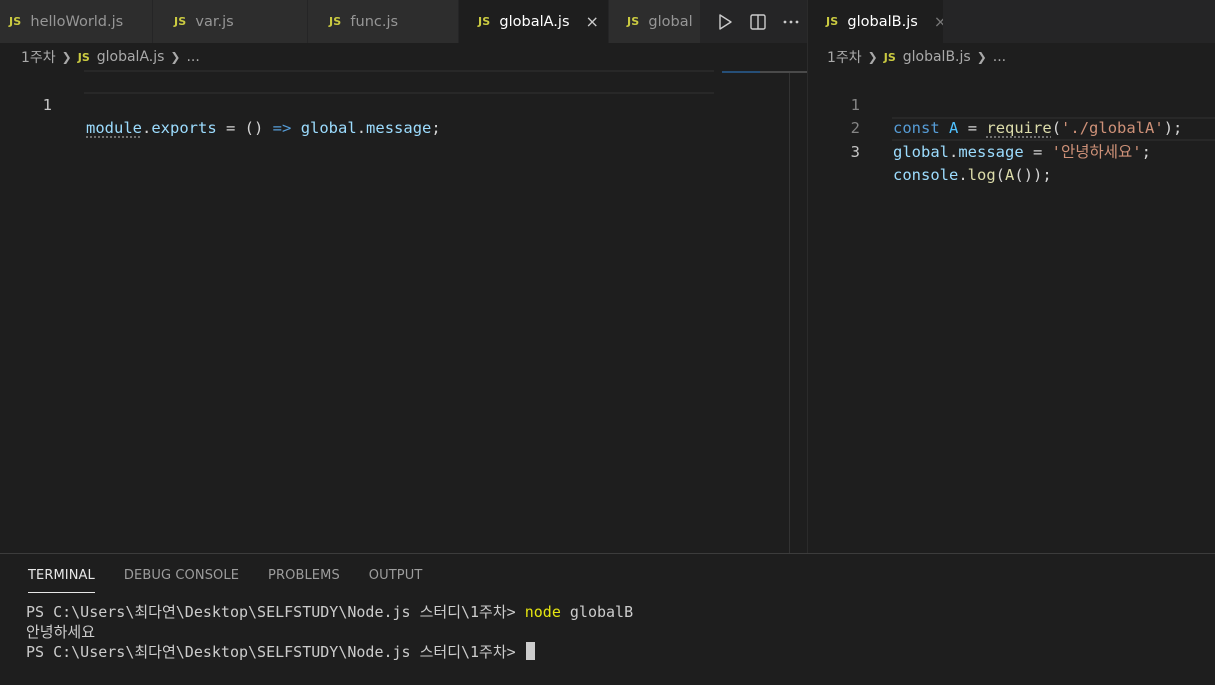  I want to click on tab-globala: JS globalA.js ×, so click(534, 21).